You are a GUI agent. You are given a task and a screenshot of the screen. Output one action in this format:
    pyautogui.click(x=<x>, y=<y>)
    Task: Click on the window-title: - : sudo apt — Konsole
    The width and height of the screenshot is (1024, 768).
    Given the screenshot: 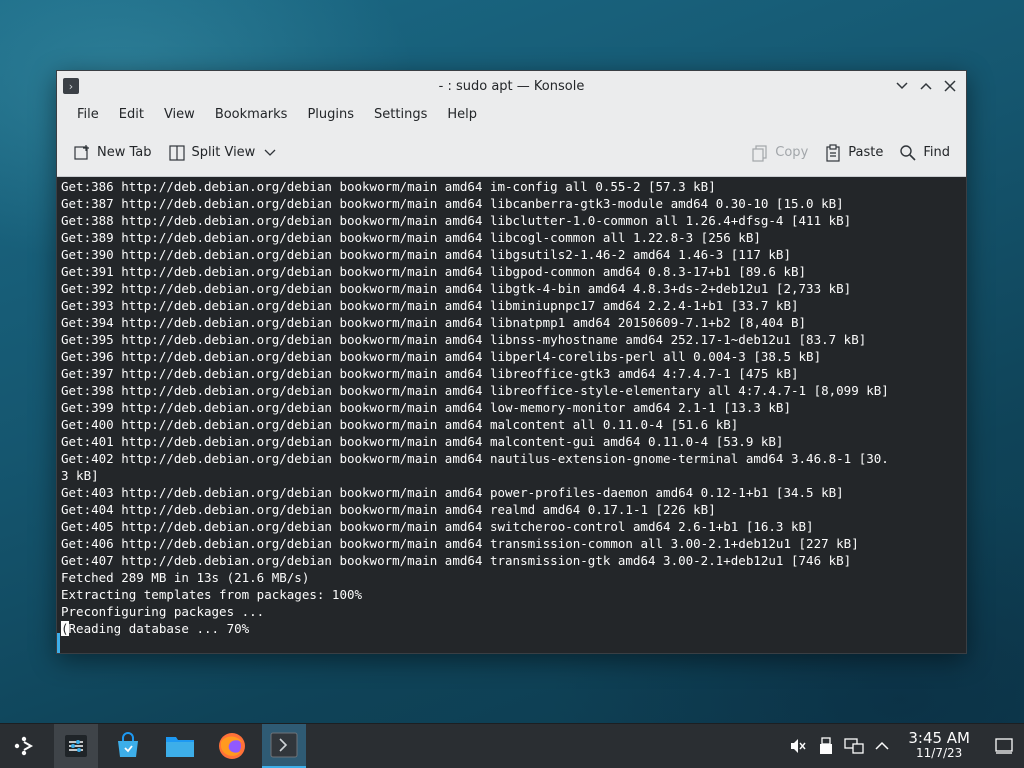 What is the action you would take?
    pyautogui.click(x=511, y=86)
    